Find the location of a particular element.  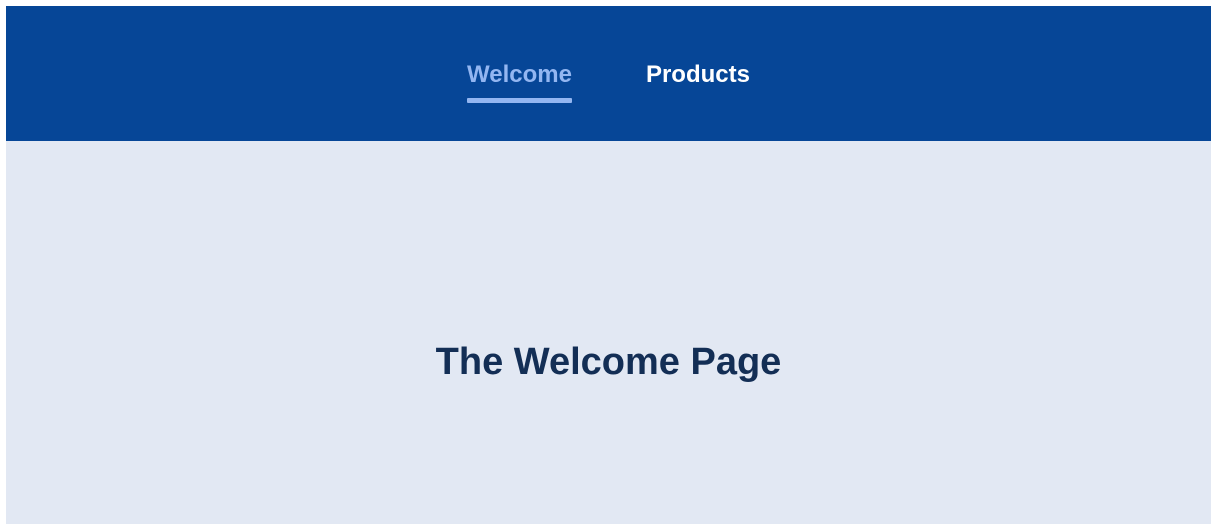

nav-tab-products: Products is located at coordinates (698, 82).